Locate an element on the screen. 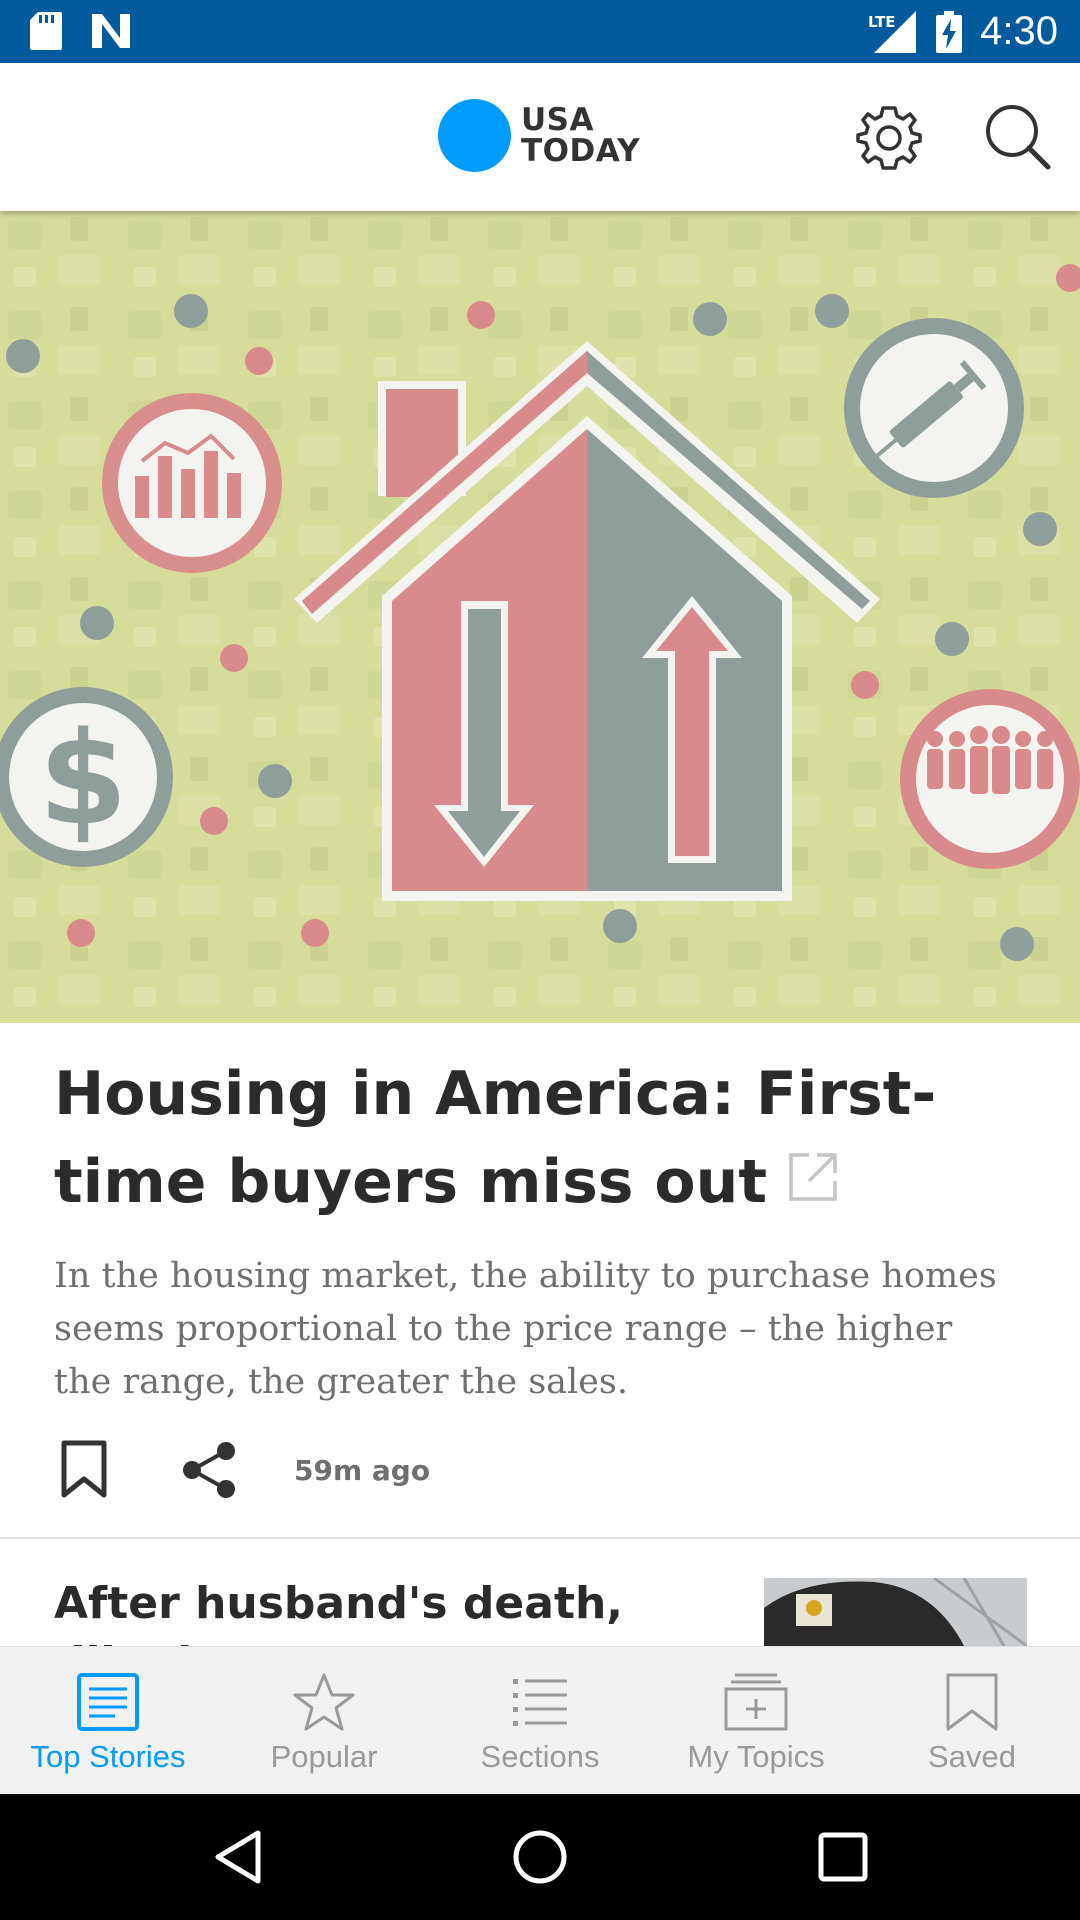  svg-text: LTE is located at coordinates (882, 22).